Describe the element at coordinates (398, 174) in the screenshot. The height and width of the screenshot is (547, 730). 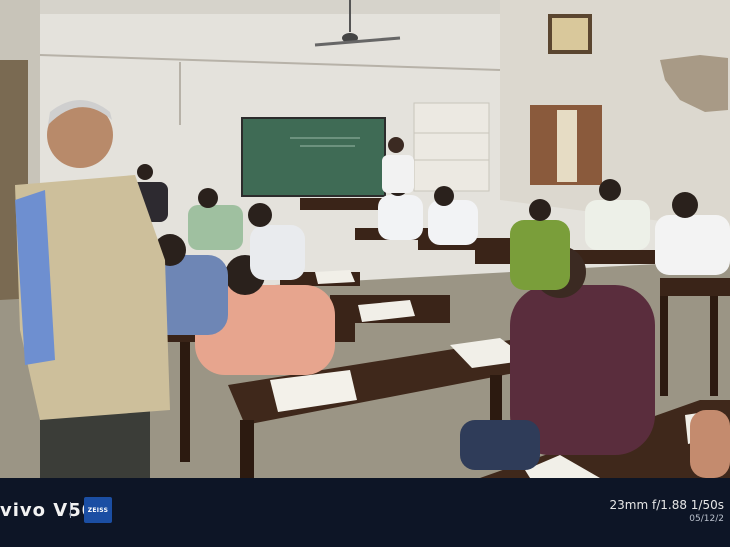
I see `invigilator` at that location.